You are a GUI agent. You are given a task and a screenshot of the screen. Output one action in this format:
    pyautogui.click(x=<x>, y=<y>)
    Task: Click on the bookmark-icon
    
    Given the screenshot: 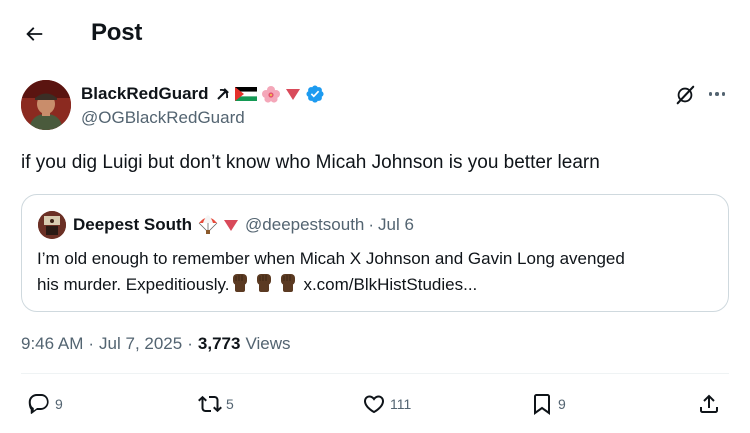 What is the action you would take?
    pyautogui.click(x=542, y=404)
    